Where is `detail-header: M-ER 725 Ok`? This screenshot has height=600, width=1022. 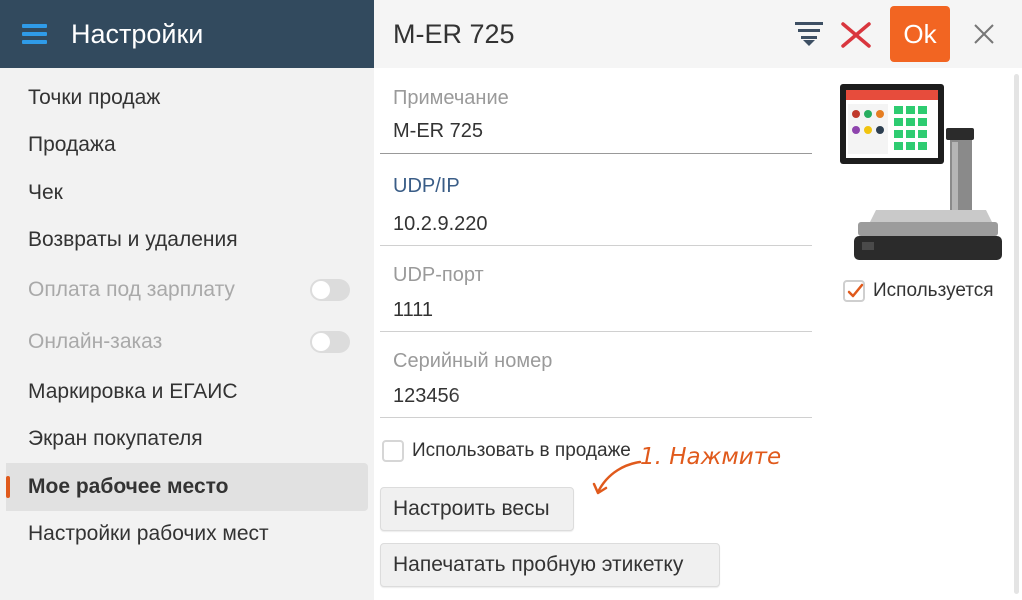
detail-header: M-ER 725 Ok is located at coordinates (698, 34).